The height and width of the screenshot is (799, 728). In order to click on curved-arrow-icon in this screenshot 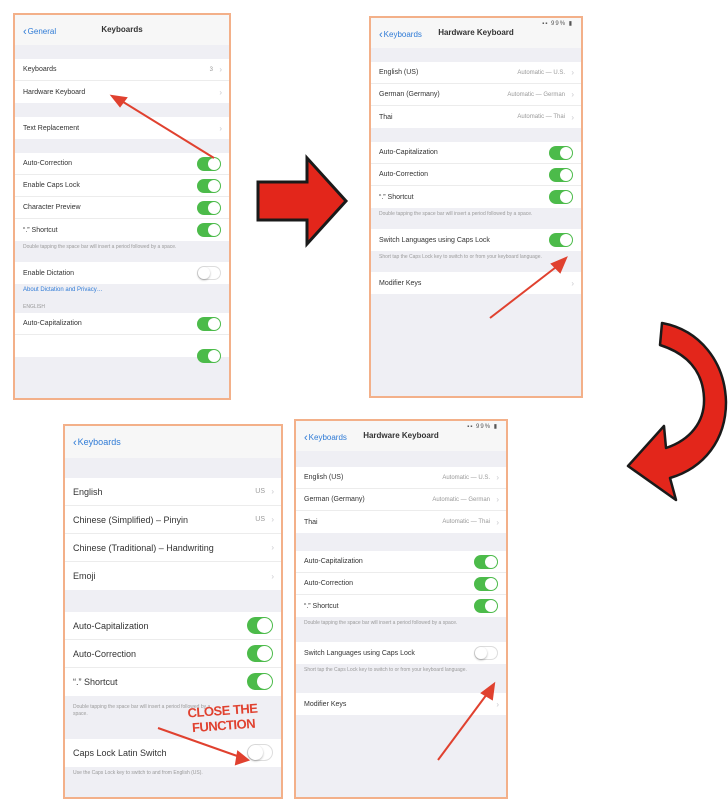, I will do `click(677, 411)`.